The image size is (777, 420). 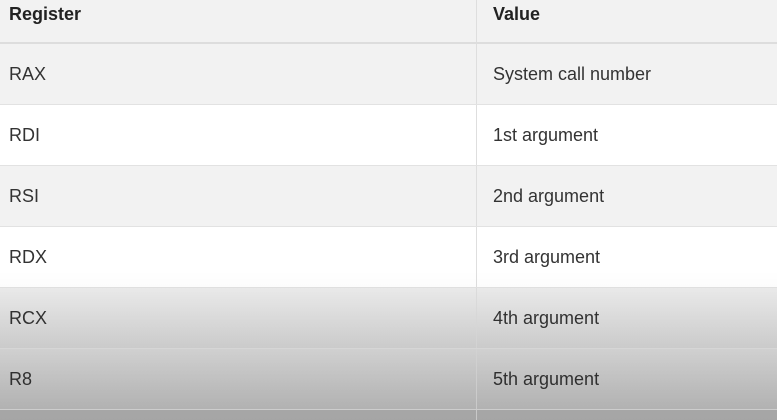 I want to click on value-cell: System call number, so click(x=572, y=73).